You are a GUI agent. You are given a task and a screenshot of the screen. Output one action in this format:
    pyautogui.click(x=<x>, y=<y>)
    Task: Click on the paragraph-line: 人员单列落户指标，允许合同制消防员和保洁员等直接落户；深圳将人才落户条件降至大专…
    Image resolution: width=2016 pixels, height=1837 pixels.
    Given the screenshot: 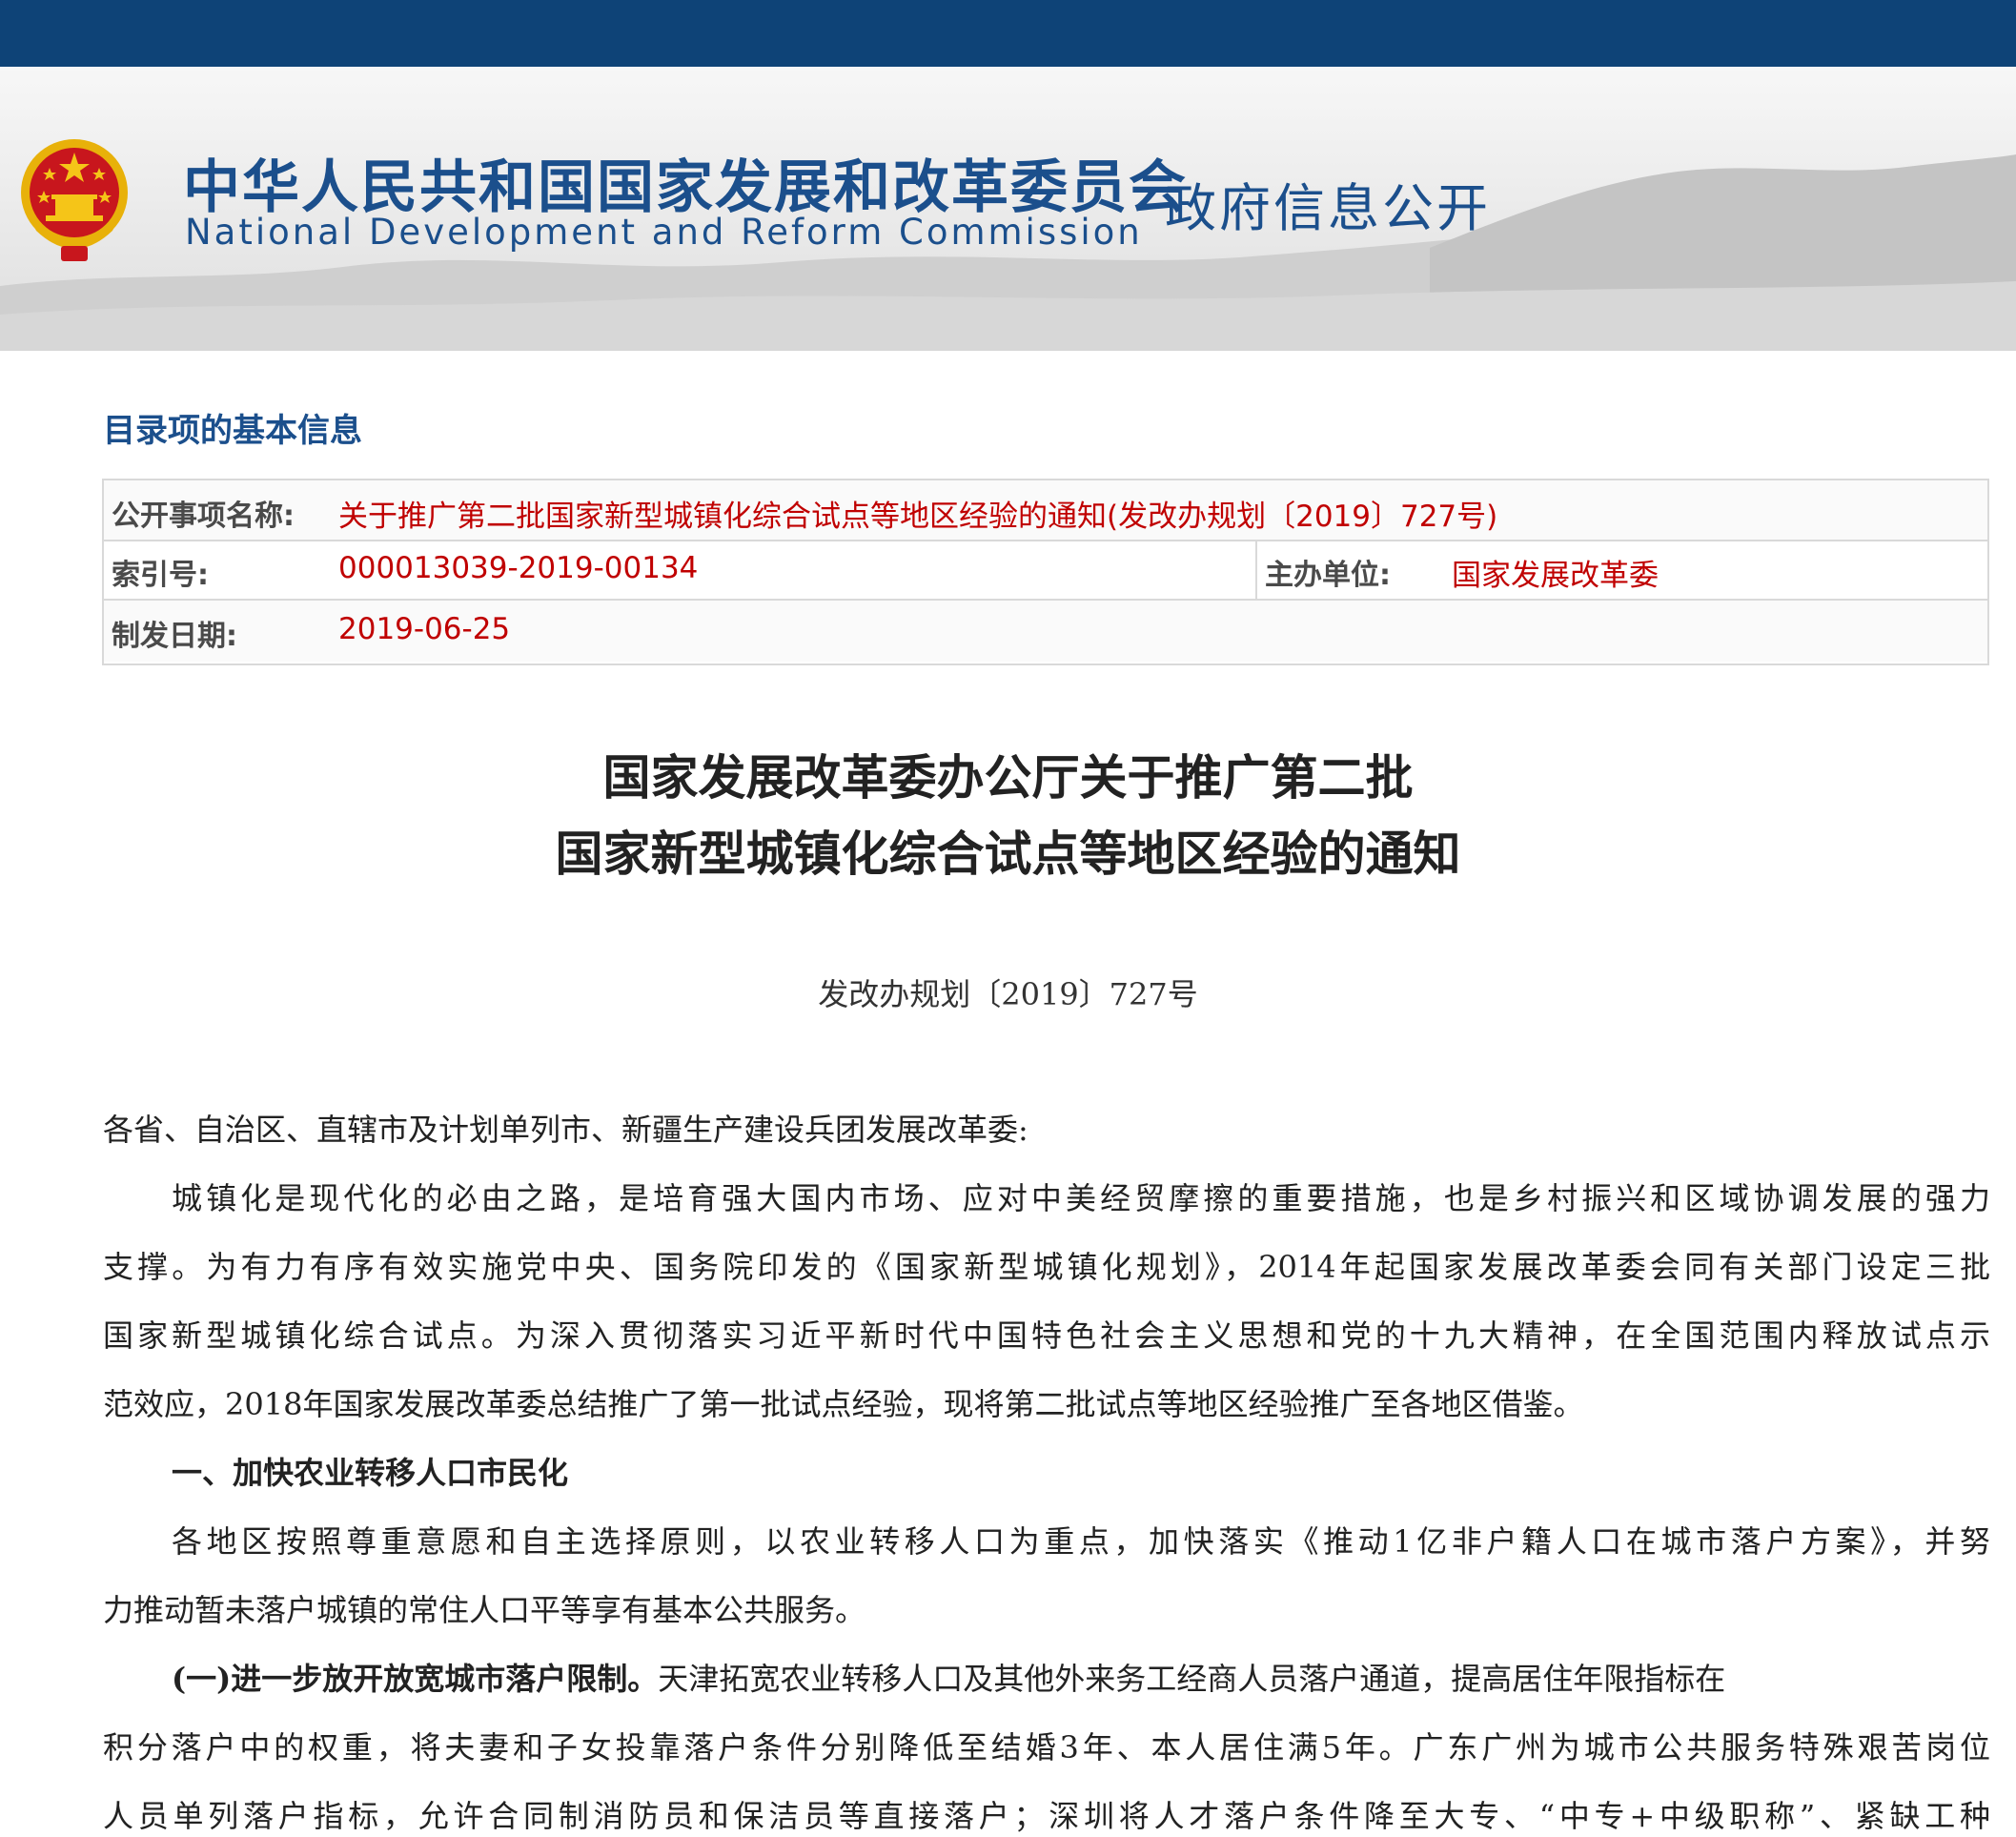 What is the action you would take?
    pyautogui.click(x=1046, y=1816)
    